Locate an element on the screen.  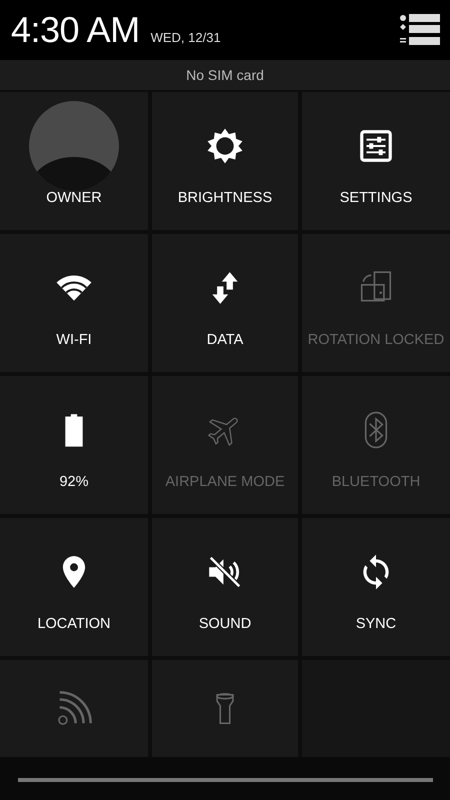
quick-setting-tile: OWNER is located at coordinates (74, 161).